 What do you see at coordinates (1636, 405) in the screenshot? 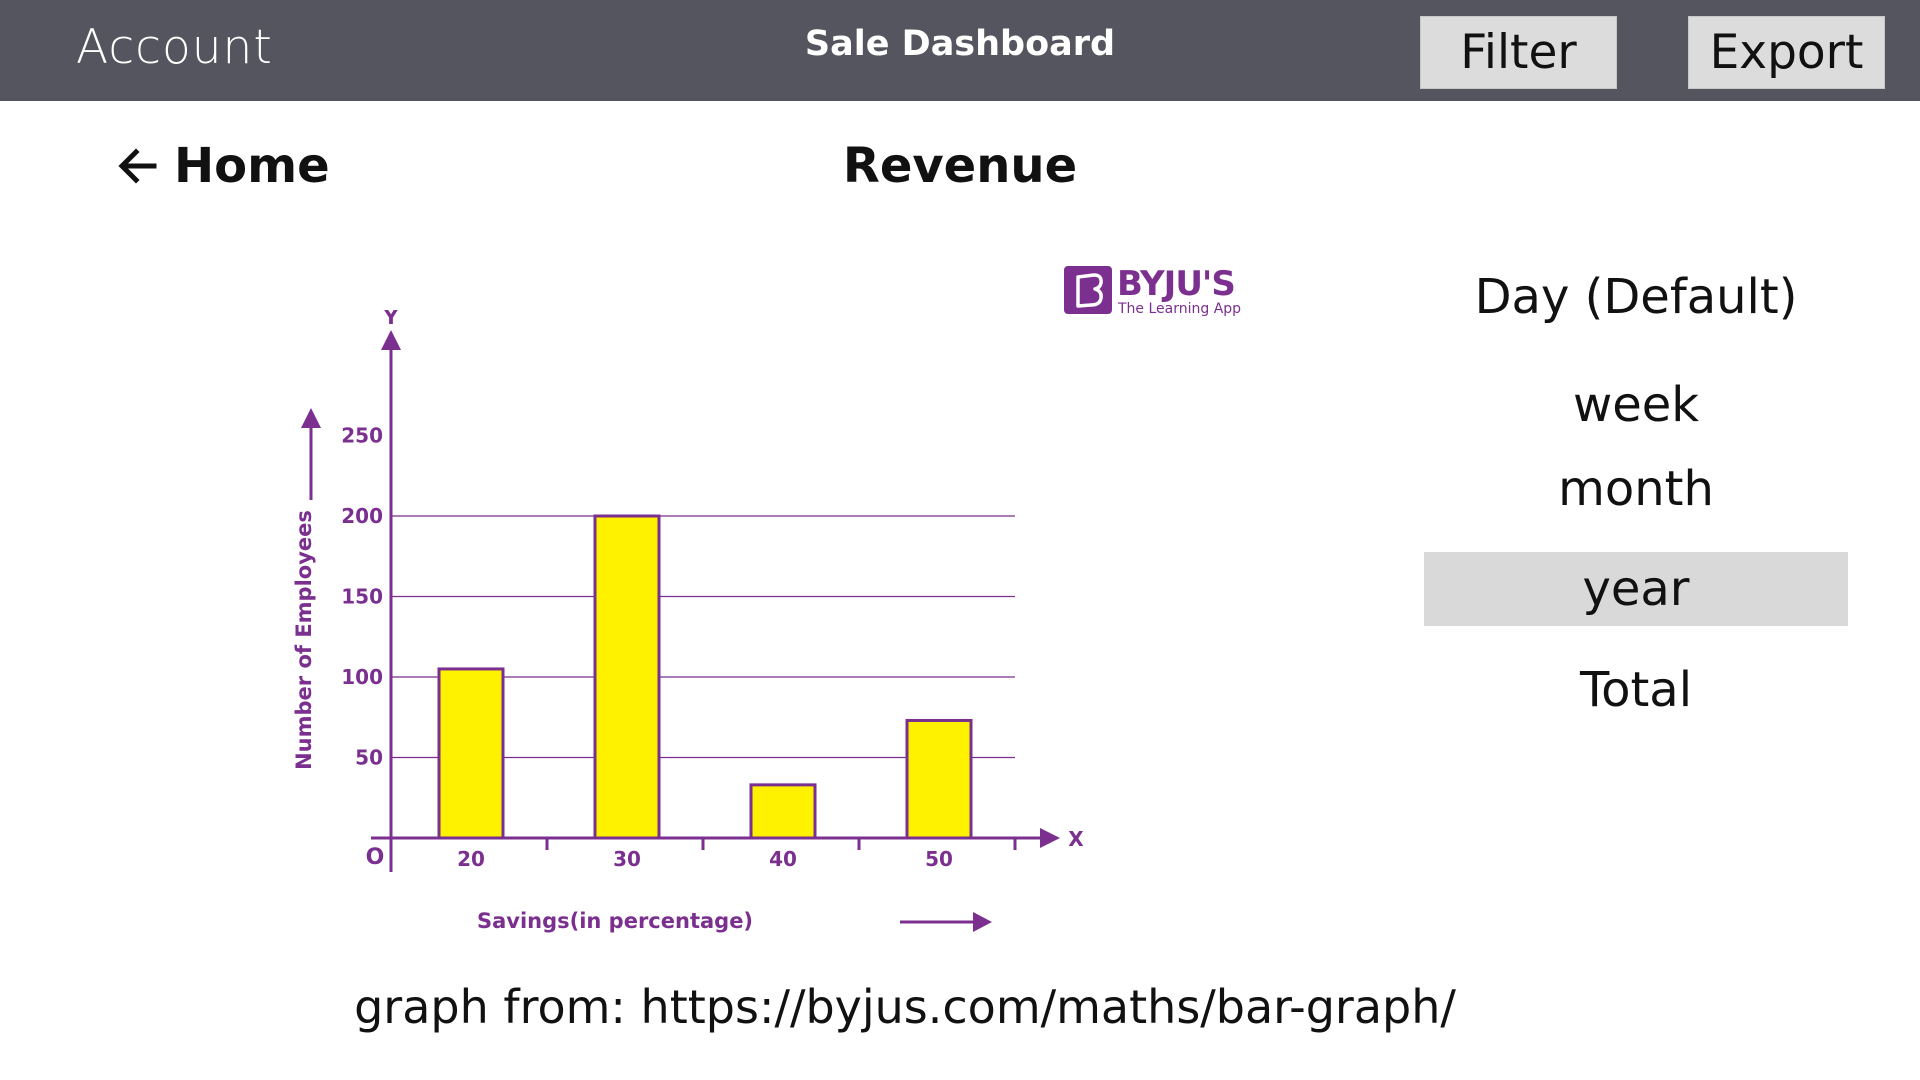
I see `period-option-week: week` at bounding box center [1636, 405].